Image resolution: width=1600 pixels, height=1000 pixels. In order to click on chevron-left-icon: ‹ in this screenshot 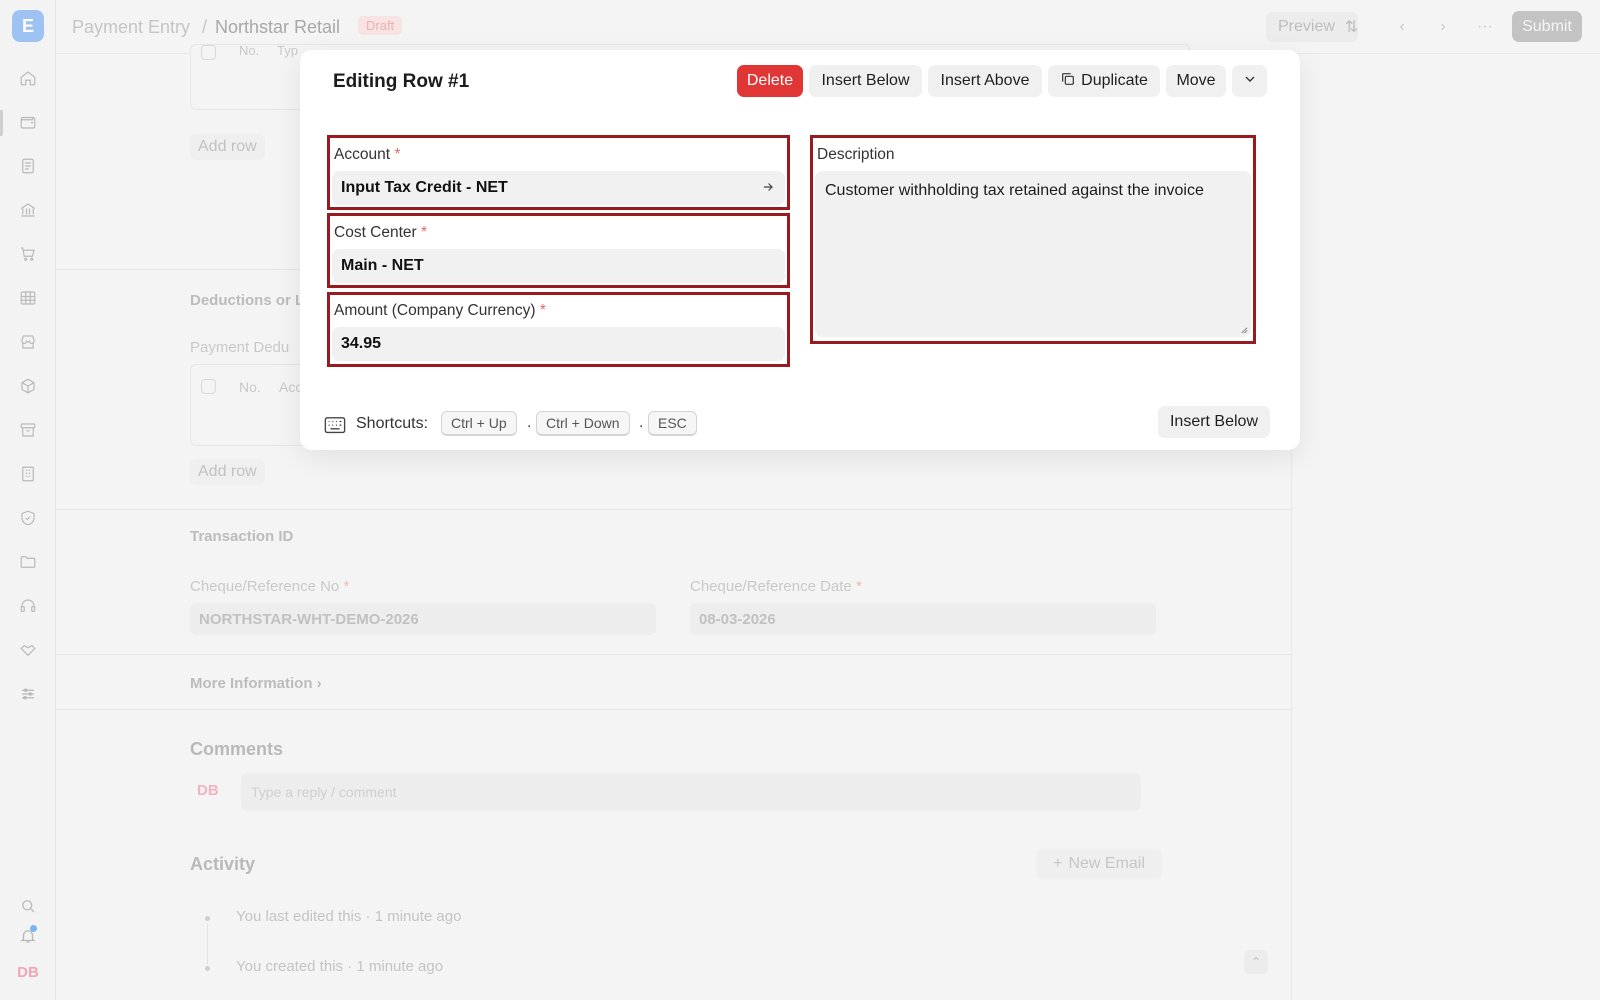, I will do `click(1402, 26)`.